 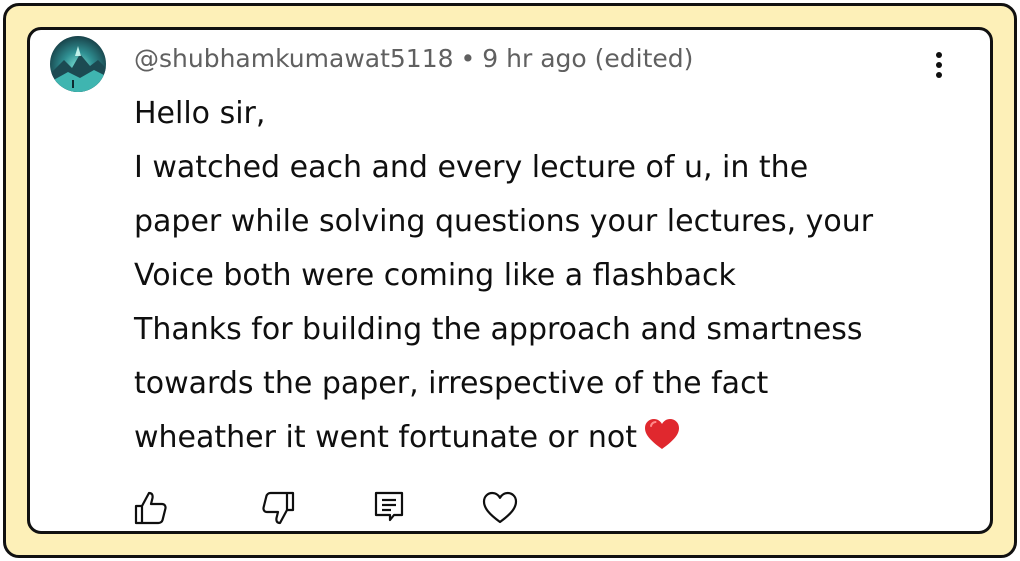 I want to click on comment-line: Hello sir,, so click(x=200, y=113).